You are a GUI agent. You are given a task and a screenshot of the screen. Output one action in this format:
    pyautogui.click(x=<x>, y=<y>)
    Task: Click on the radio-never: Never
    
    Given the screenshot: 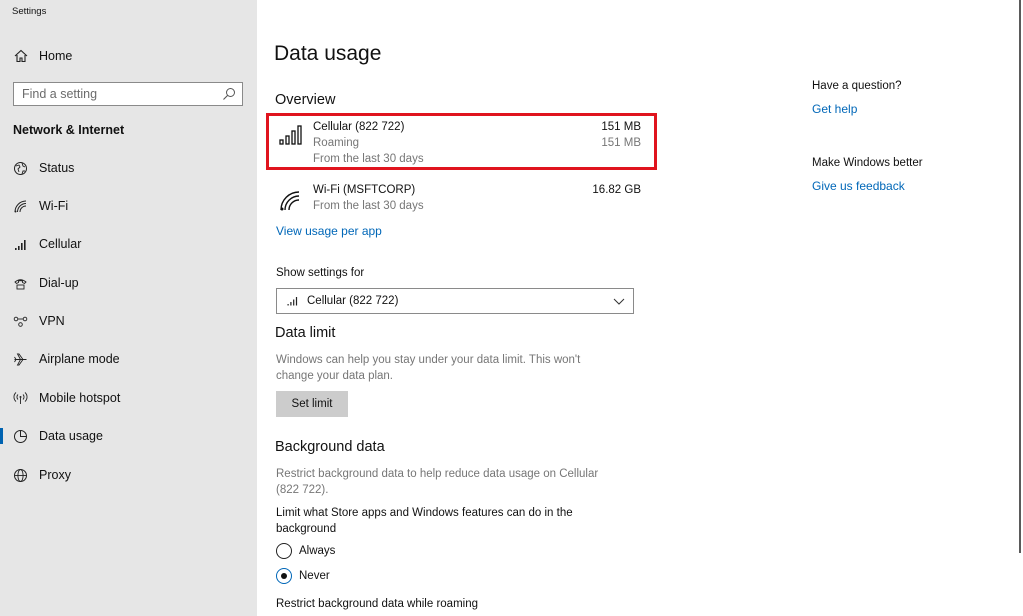 What is the action you would take?
    pyautogui.click(x=303, y=576)
    